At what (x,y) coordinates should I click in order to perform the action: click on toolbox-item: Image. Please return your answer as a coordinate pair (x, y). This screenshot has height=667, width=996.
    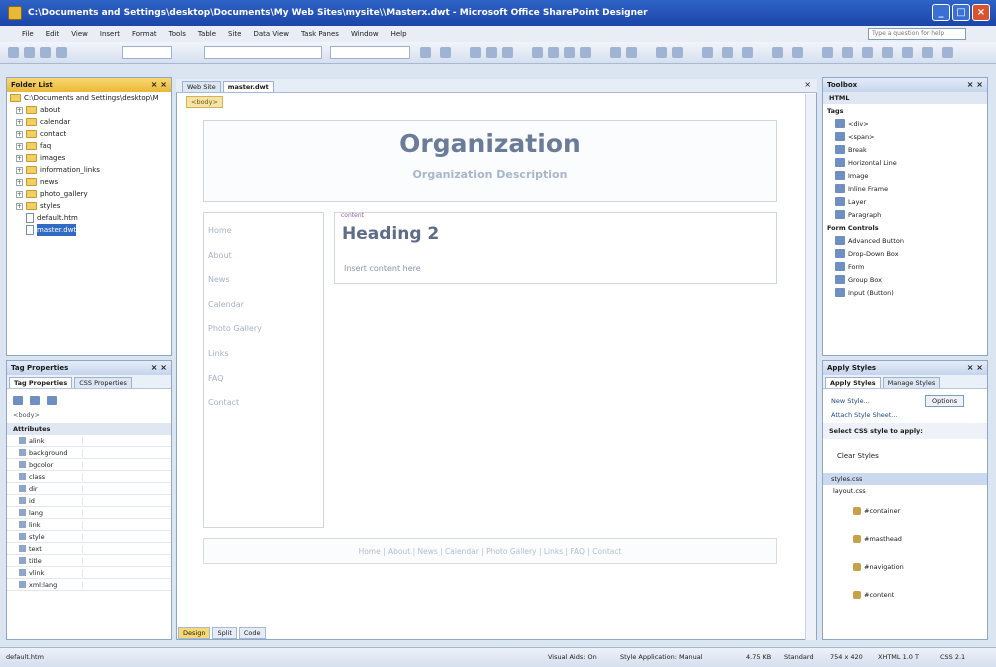
    Looking at the image, I should click on (905, 175).